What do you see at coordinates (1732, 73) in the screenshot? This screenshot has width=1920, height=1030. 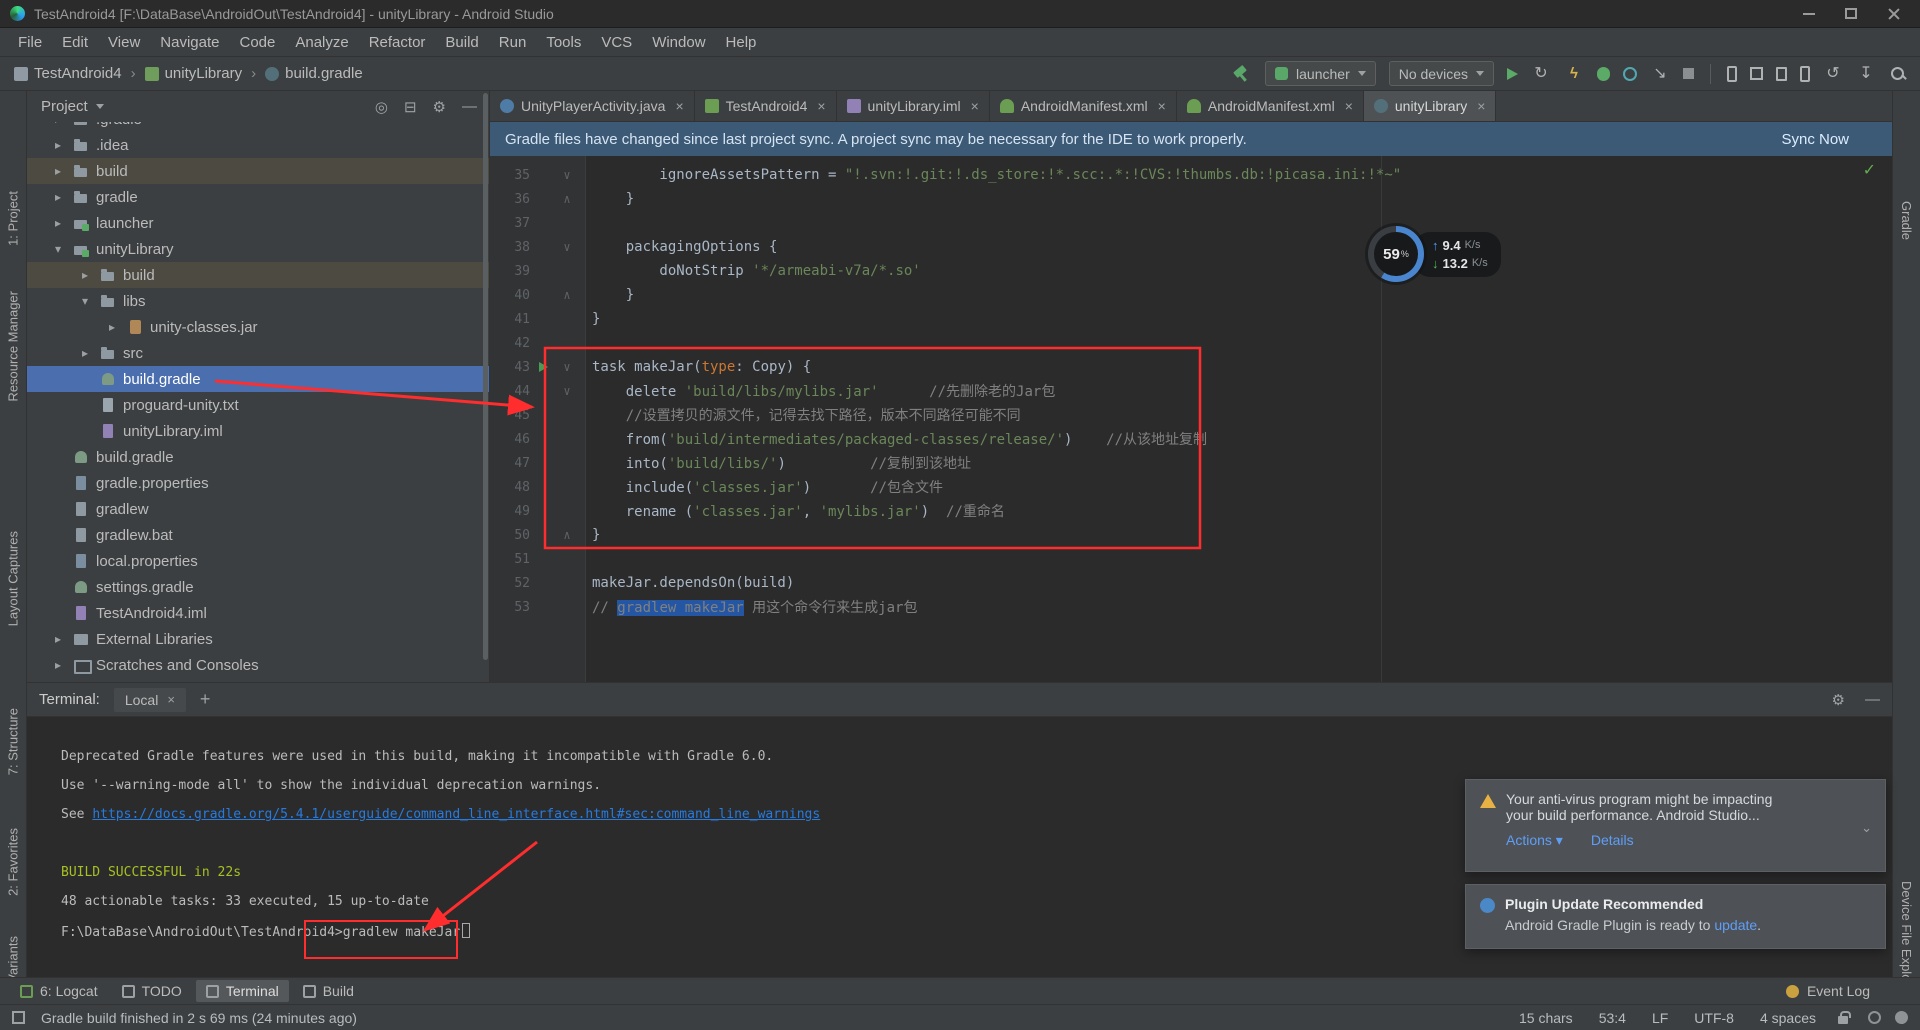 I see `device-manager-button` at bounding box center [1732, 73].